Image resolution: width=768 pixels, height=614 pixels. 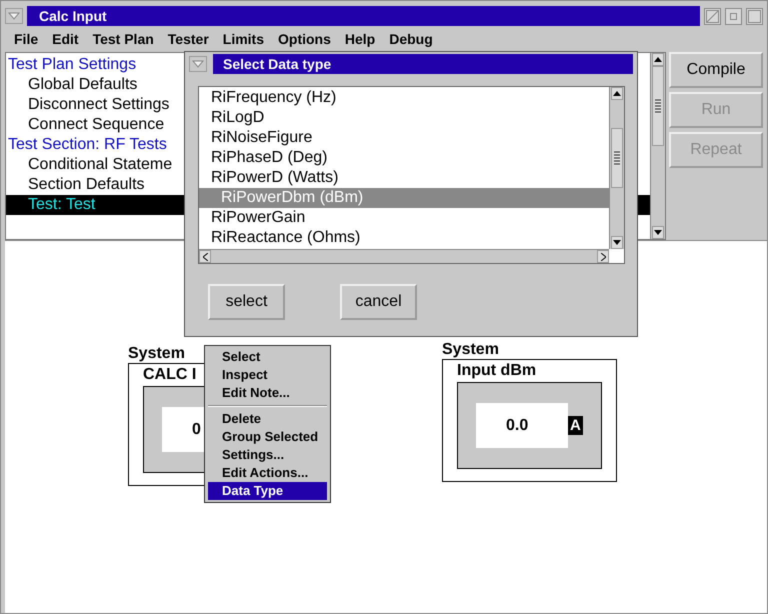 What do you see at coordinates (169, 375) in the screenshot?
I see `object-name: CALC I` at bounding box center [169, 375].